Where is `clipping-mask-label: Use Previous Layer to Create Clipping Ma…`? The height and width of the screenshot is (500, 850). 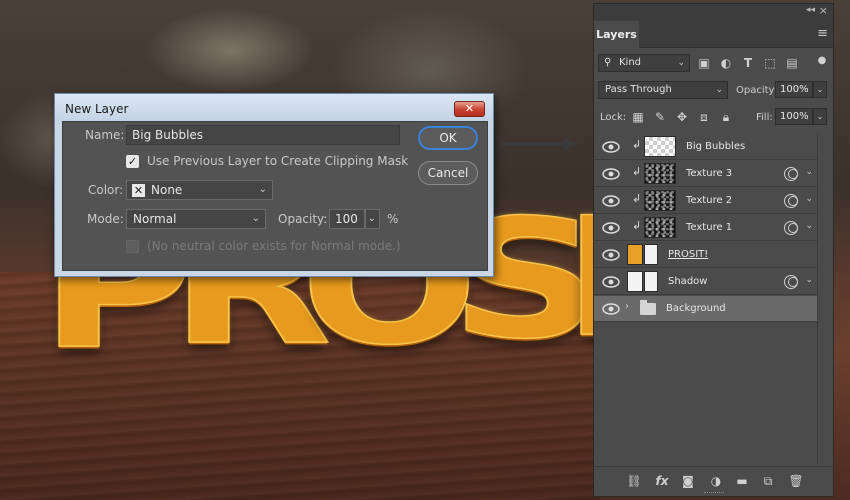 clipping-mask-label: Use Previous Layer to Create Clipping Ma… is located at coordinates (278, 161).